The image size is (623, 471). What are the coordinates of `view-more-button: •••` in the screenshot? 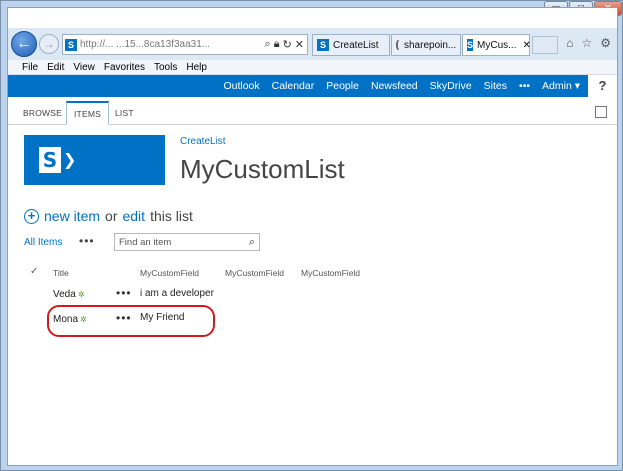 It's located at (87, 241).